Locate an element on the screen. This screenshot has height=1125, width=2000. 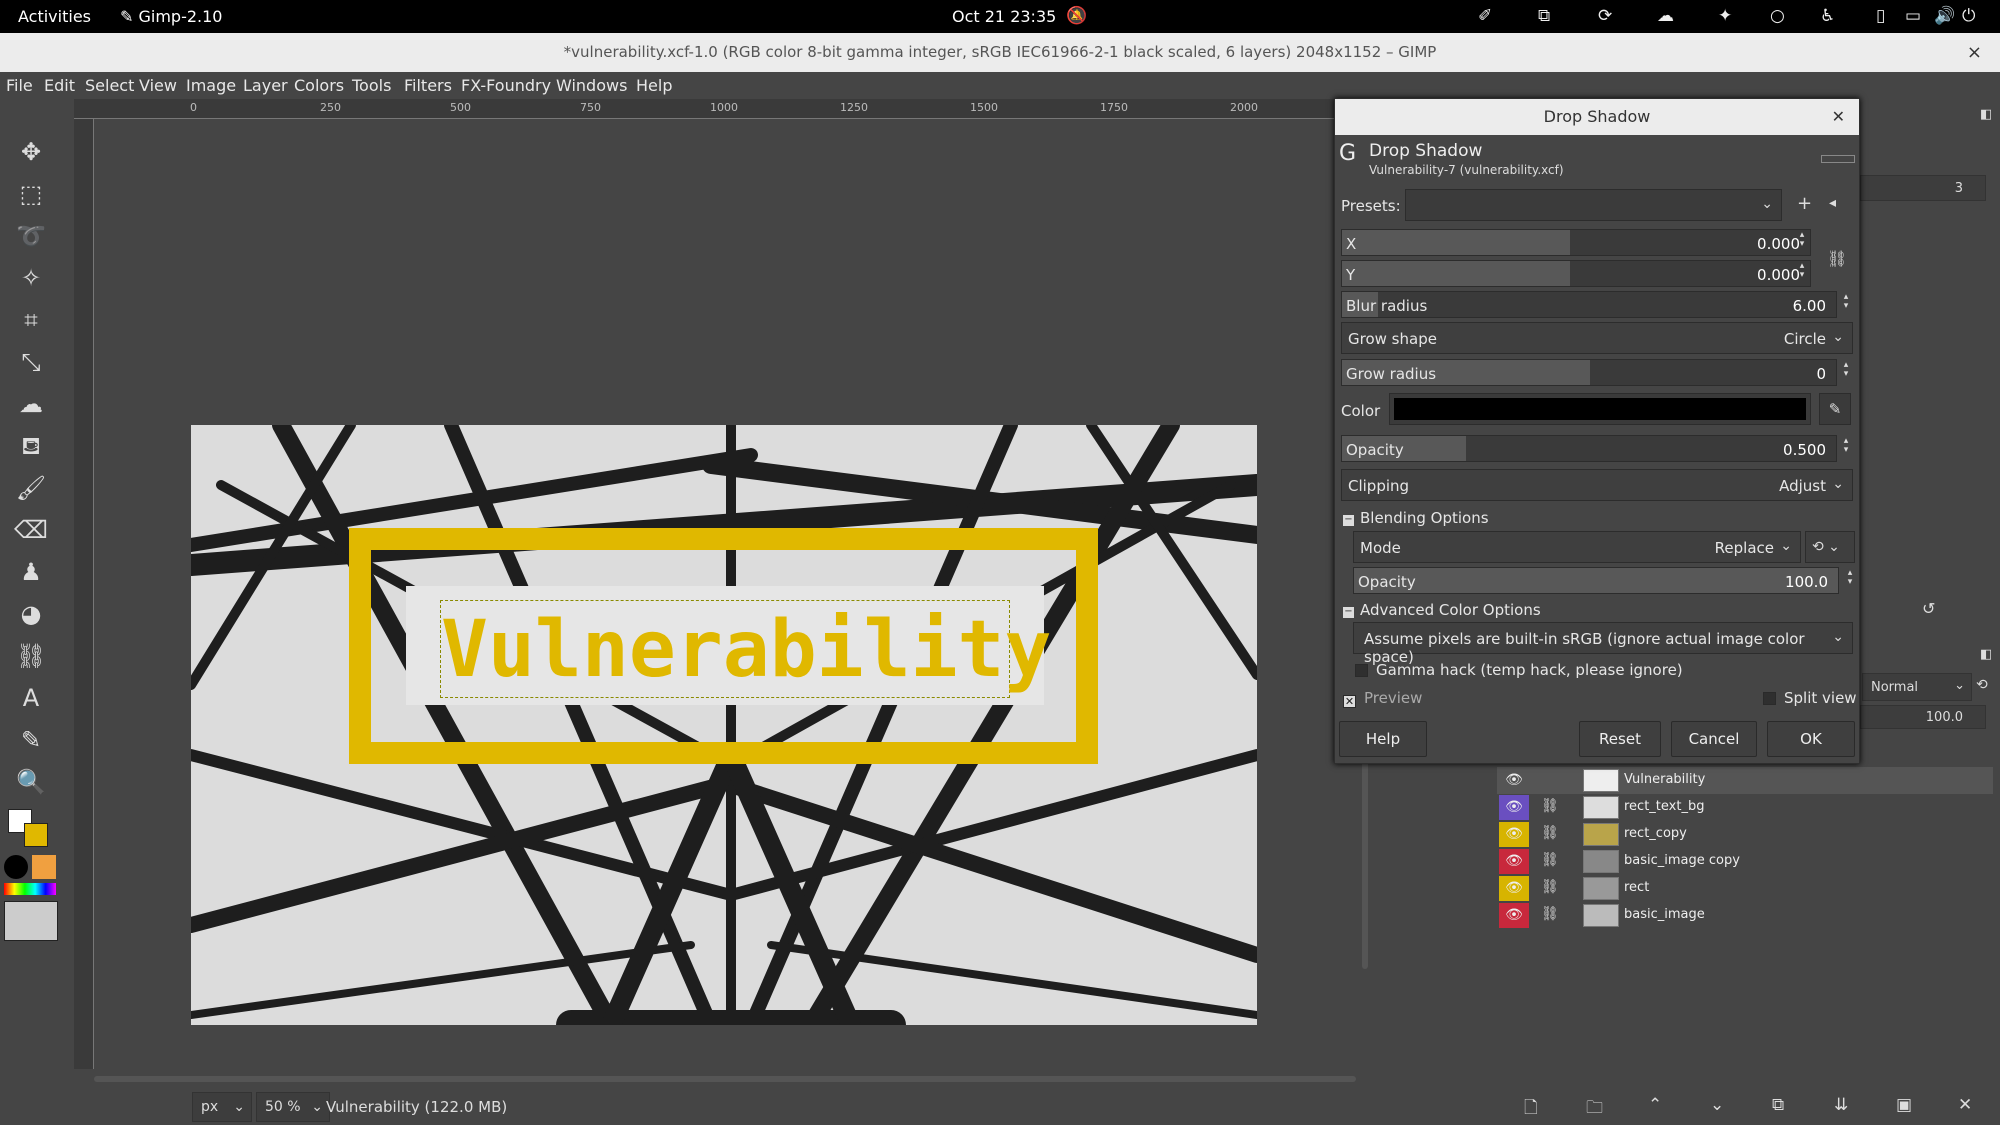
fuzzy-select-tool-icon: ✧ is located at coordinates (31, 278).